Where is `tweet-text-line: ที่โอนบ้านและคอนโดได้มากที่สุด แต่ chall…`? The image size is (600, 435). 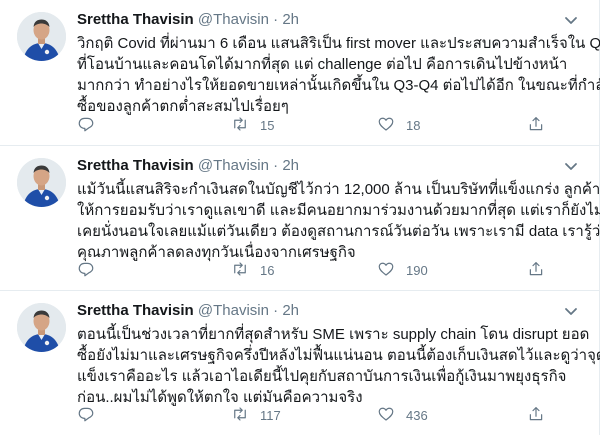
tweet-text-line: ที่โอนบ้านและคอนโดได้มากที่สุด แต่ chall… is located at coordinates (322, 64).